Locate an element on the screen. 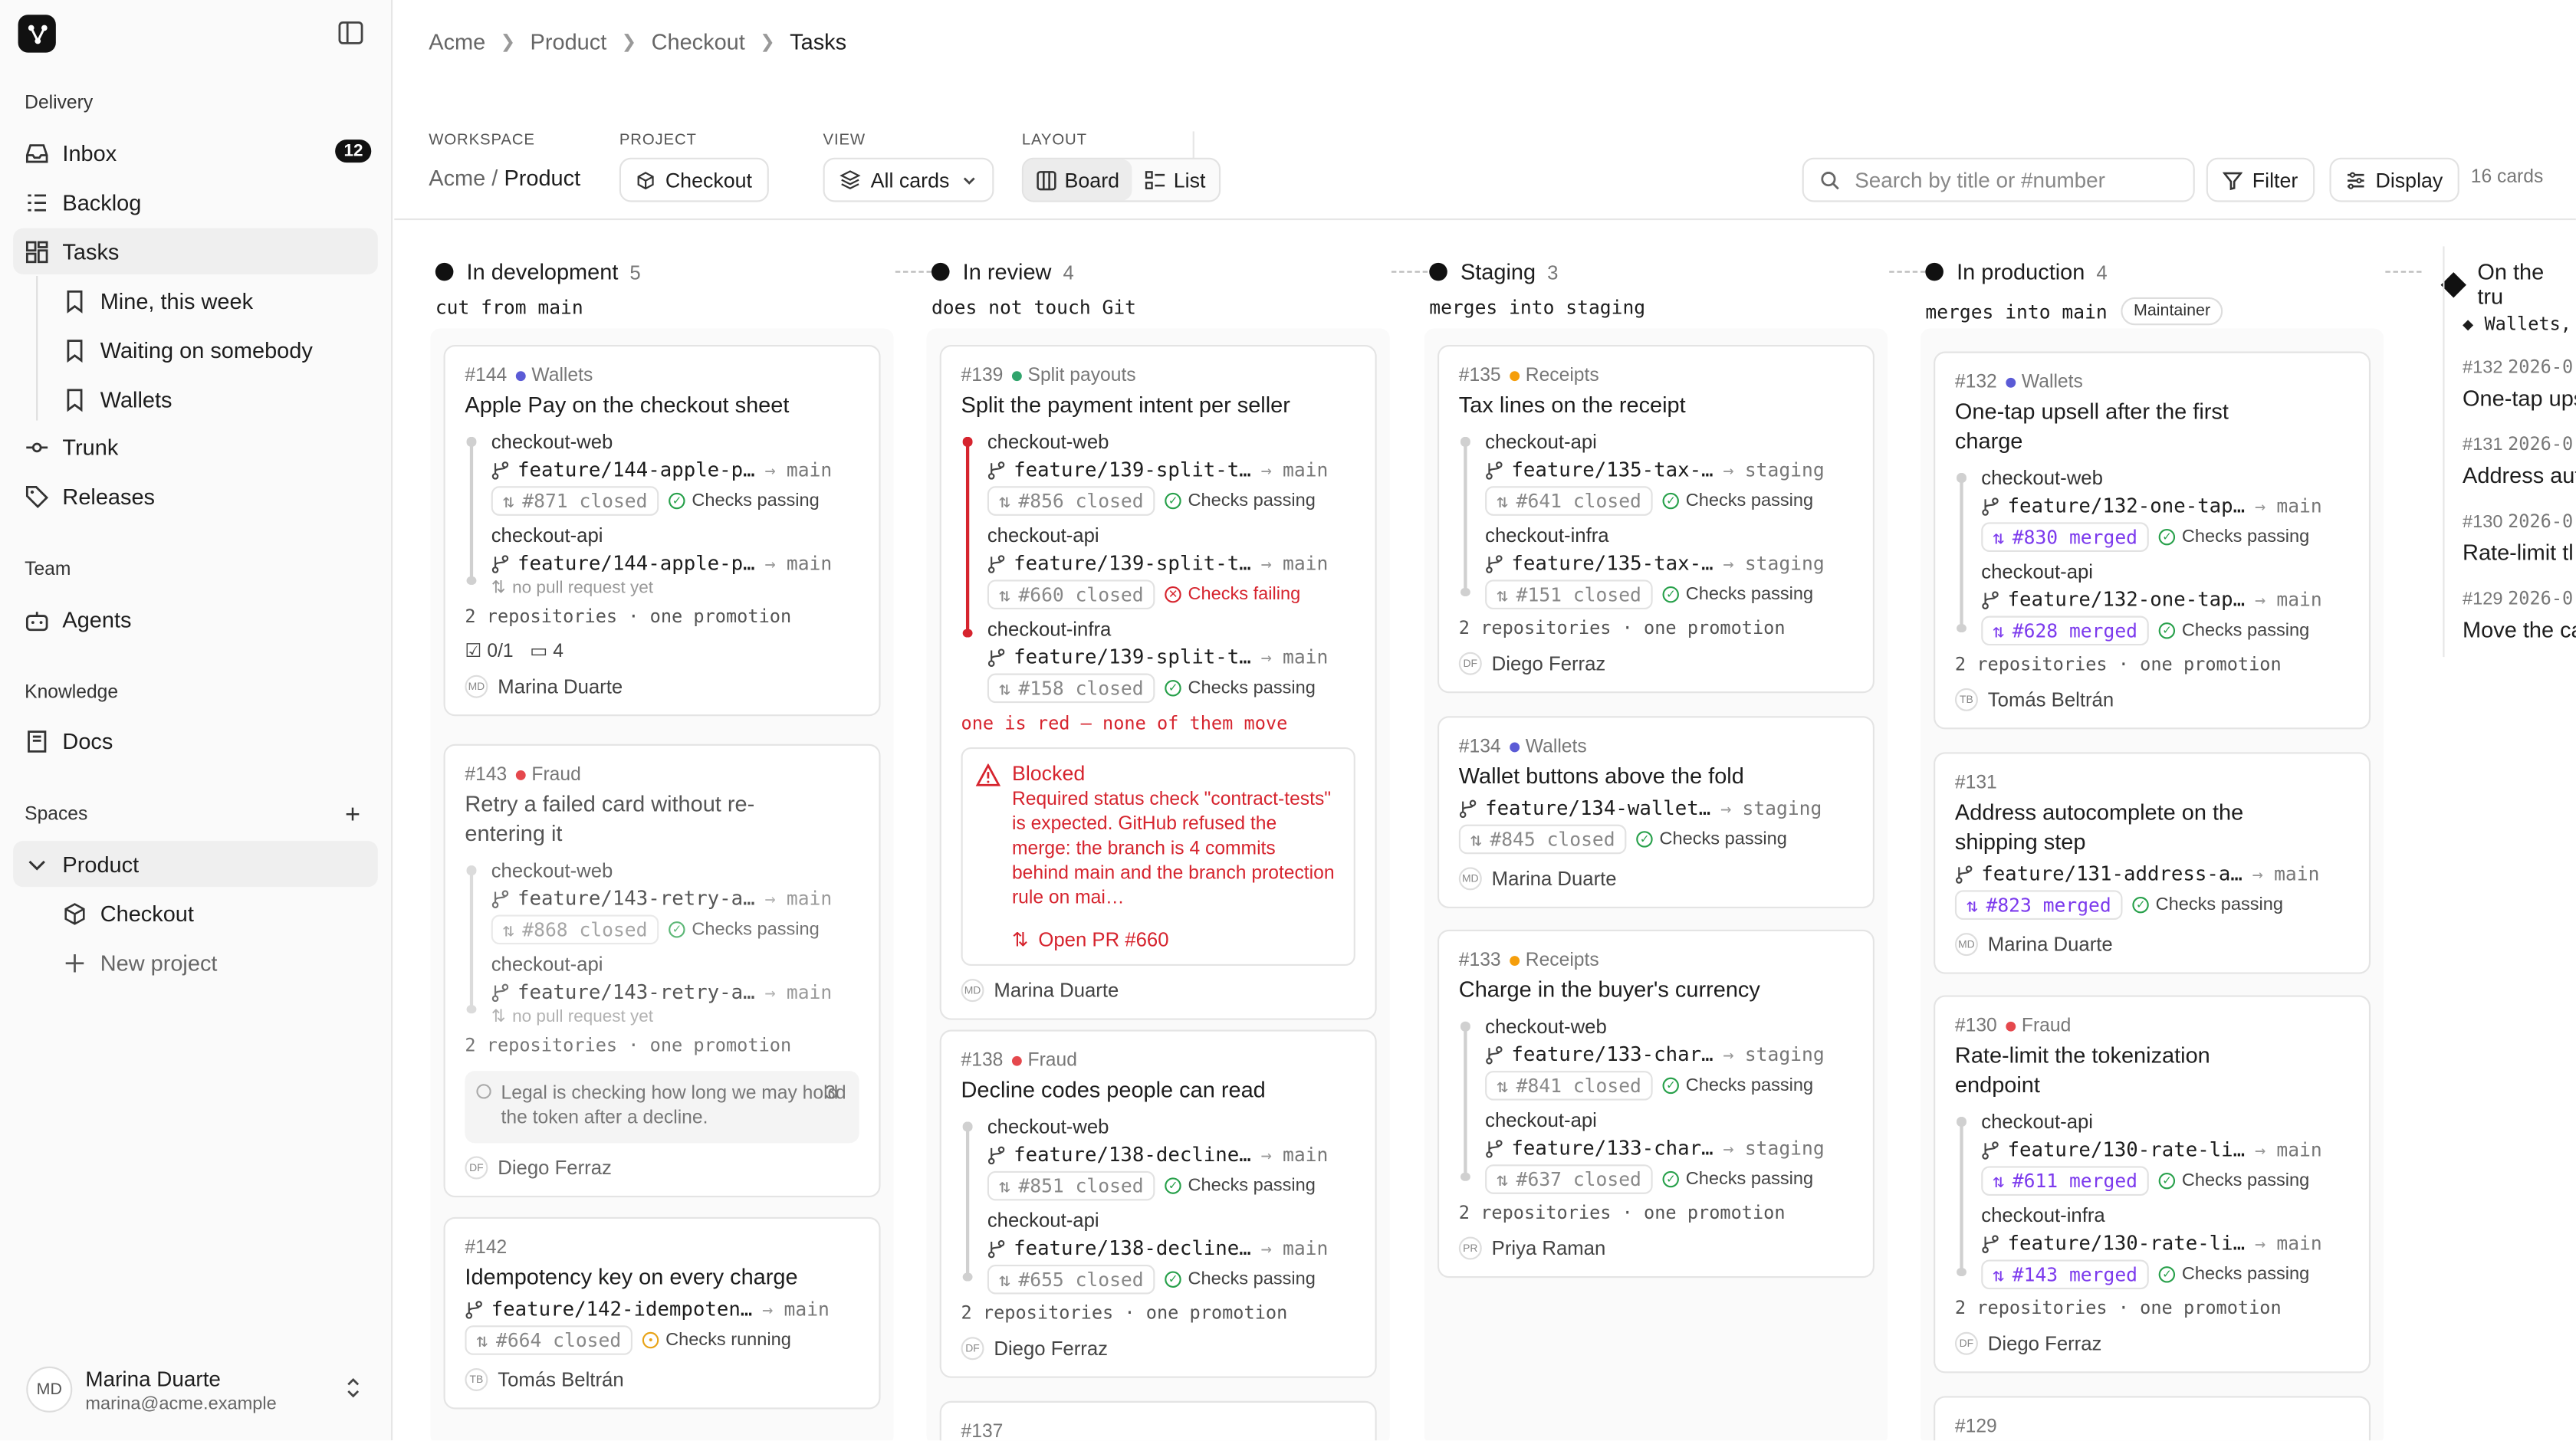  breadcrumb-acme: Acme is located at coordinates (457, 42).